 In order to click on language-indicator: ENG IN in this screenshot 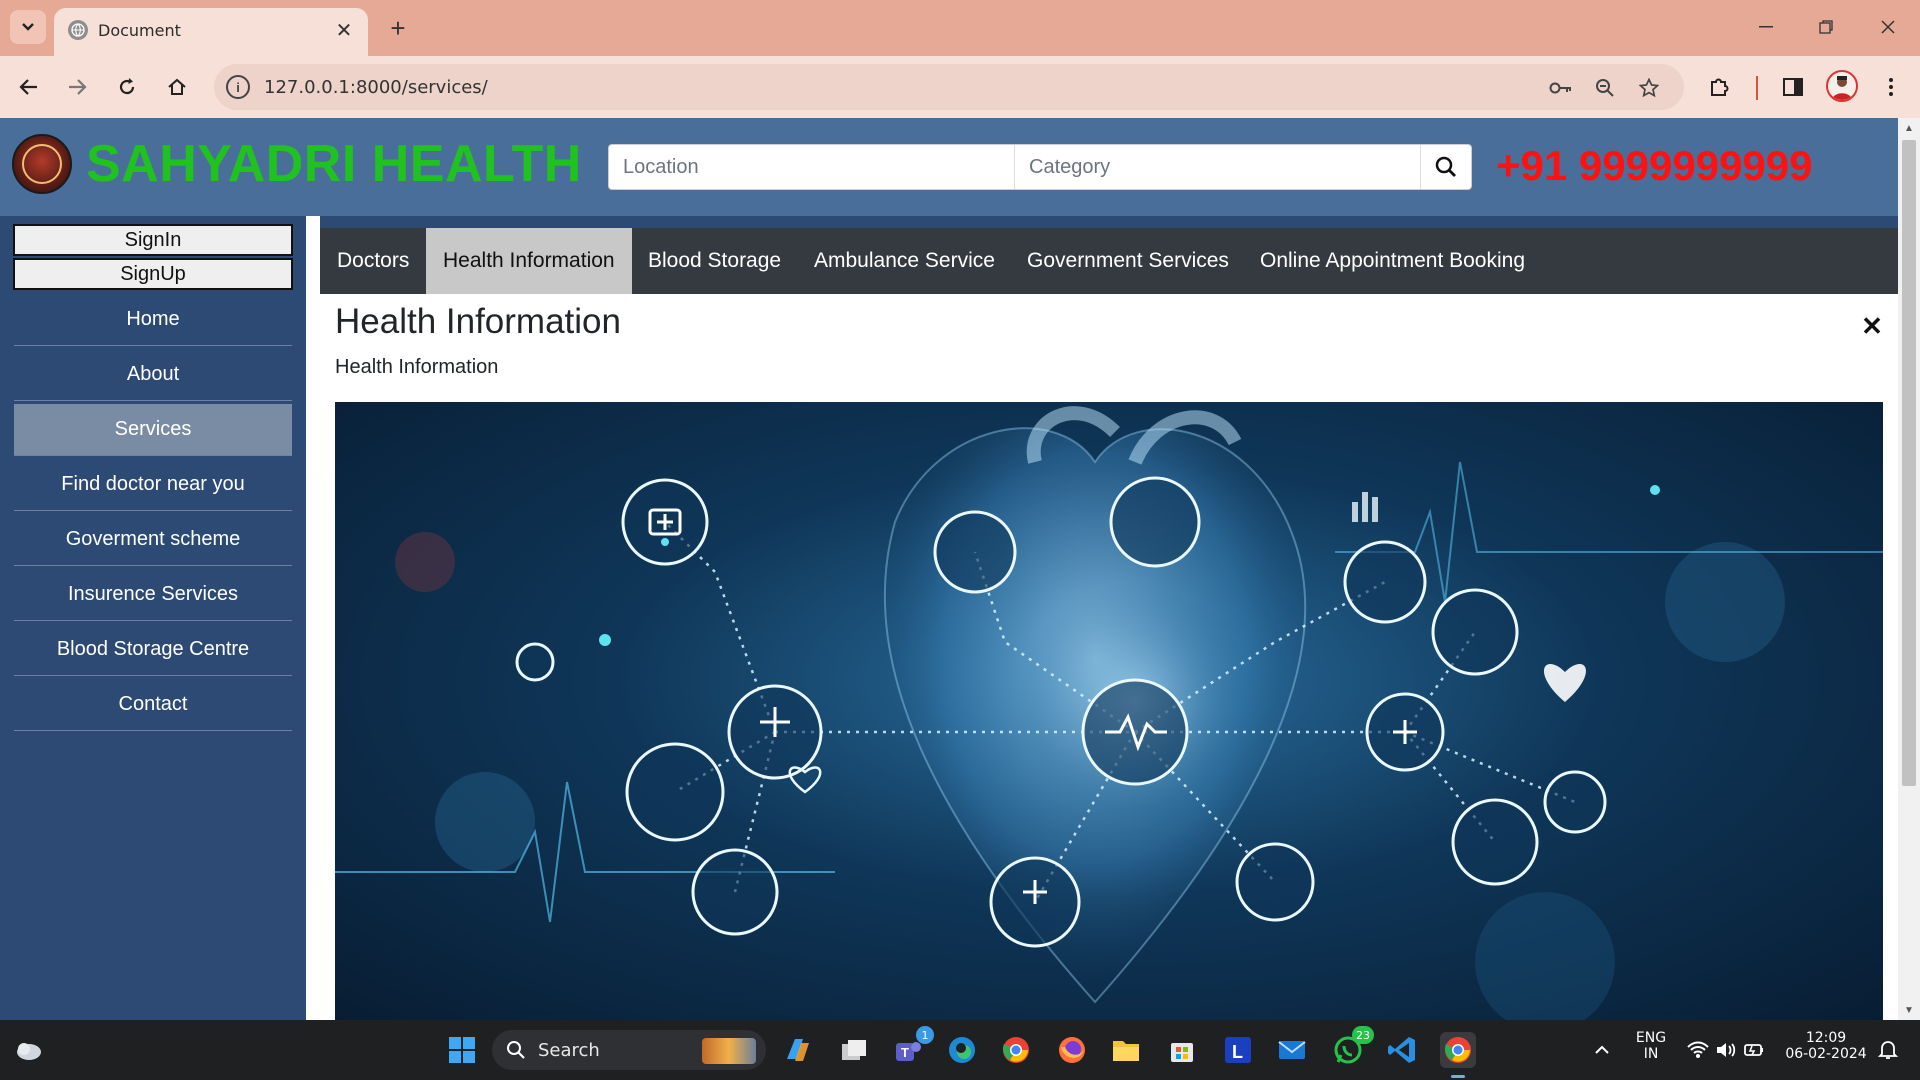, I will do `click(1651, 1046)`.